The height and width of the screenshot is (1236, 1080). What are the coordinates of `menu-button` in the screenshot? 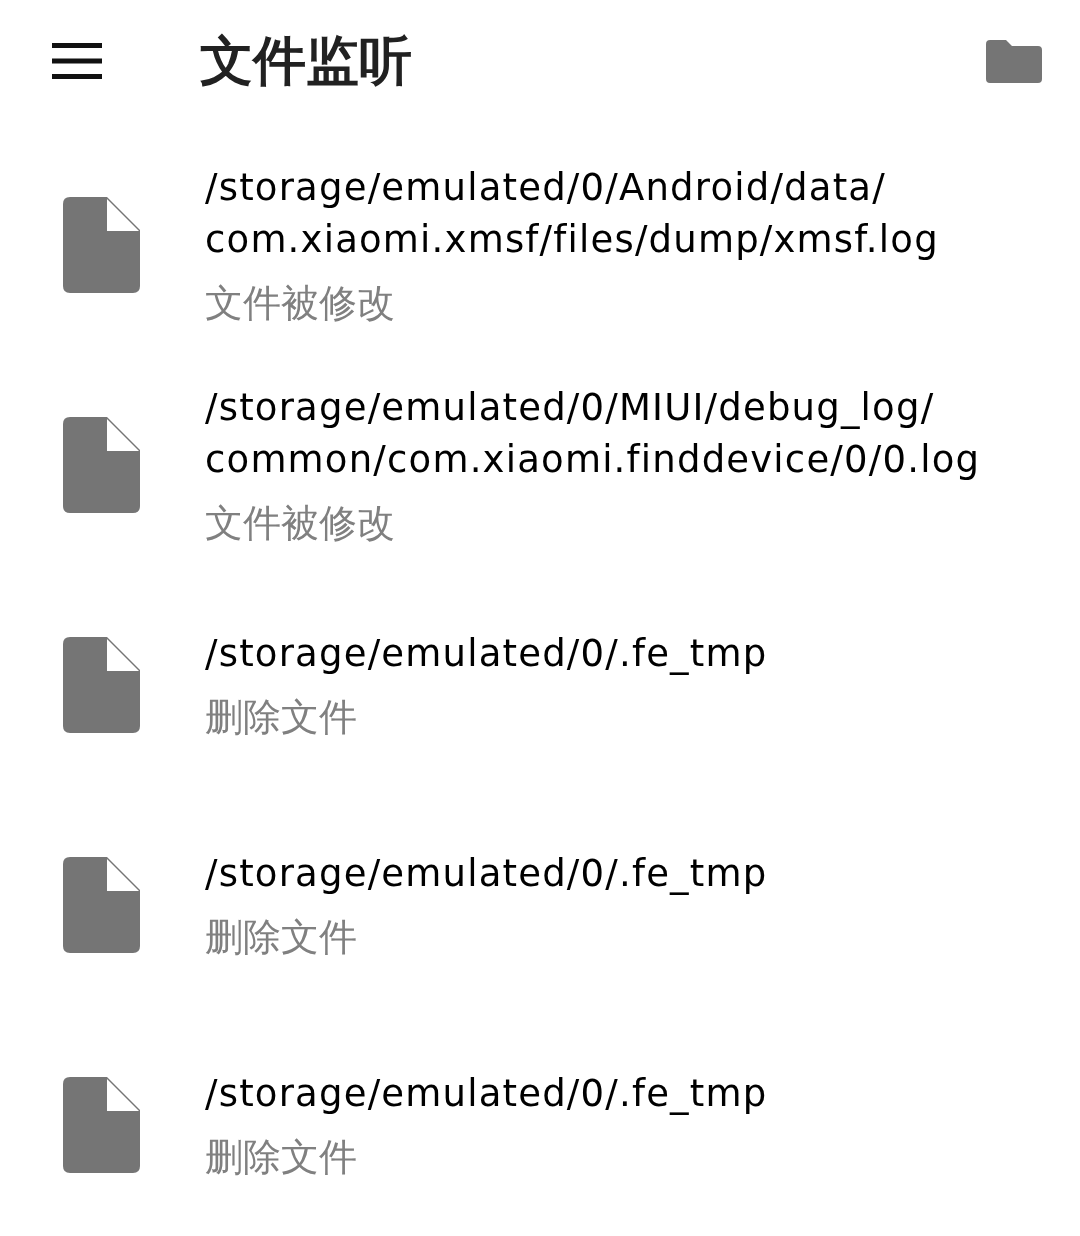 It's located at (77, 61).